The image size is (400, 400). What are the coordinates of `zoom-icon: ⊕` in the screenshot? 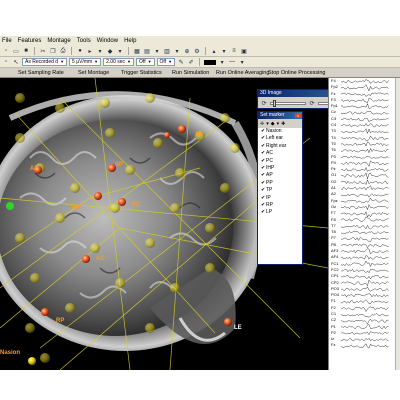 It's located at (187, 51).